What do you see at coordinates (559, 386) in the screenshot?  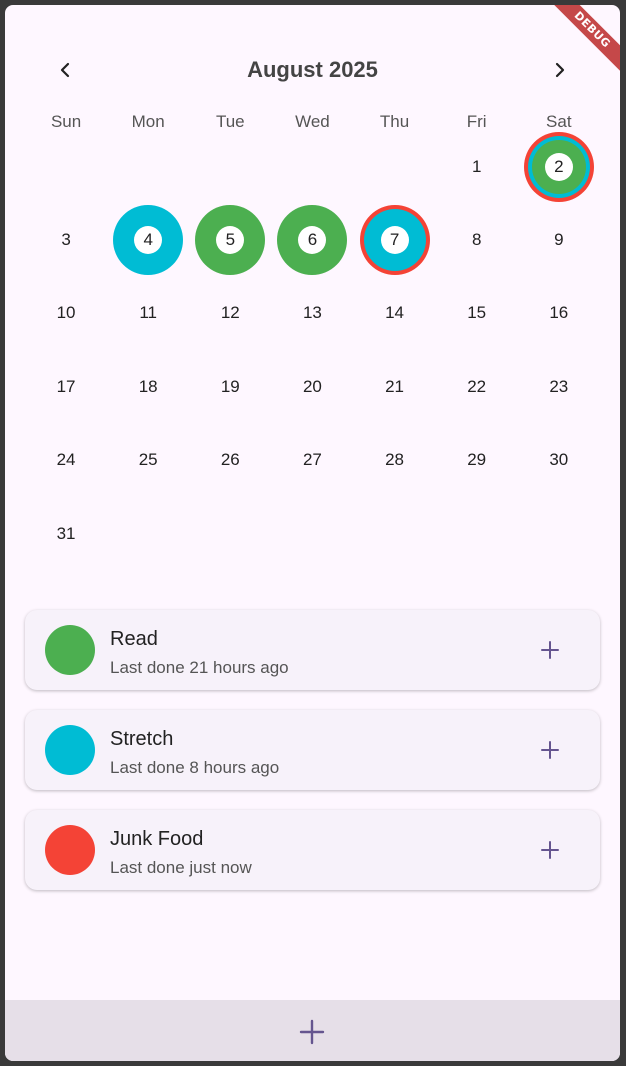 I see `calendar-day-23: 23` at bounding box center [559, 386].